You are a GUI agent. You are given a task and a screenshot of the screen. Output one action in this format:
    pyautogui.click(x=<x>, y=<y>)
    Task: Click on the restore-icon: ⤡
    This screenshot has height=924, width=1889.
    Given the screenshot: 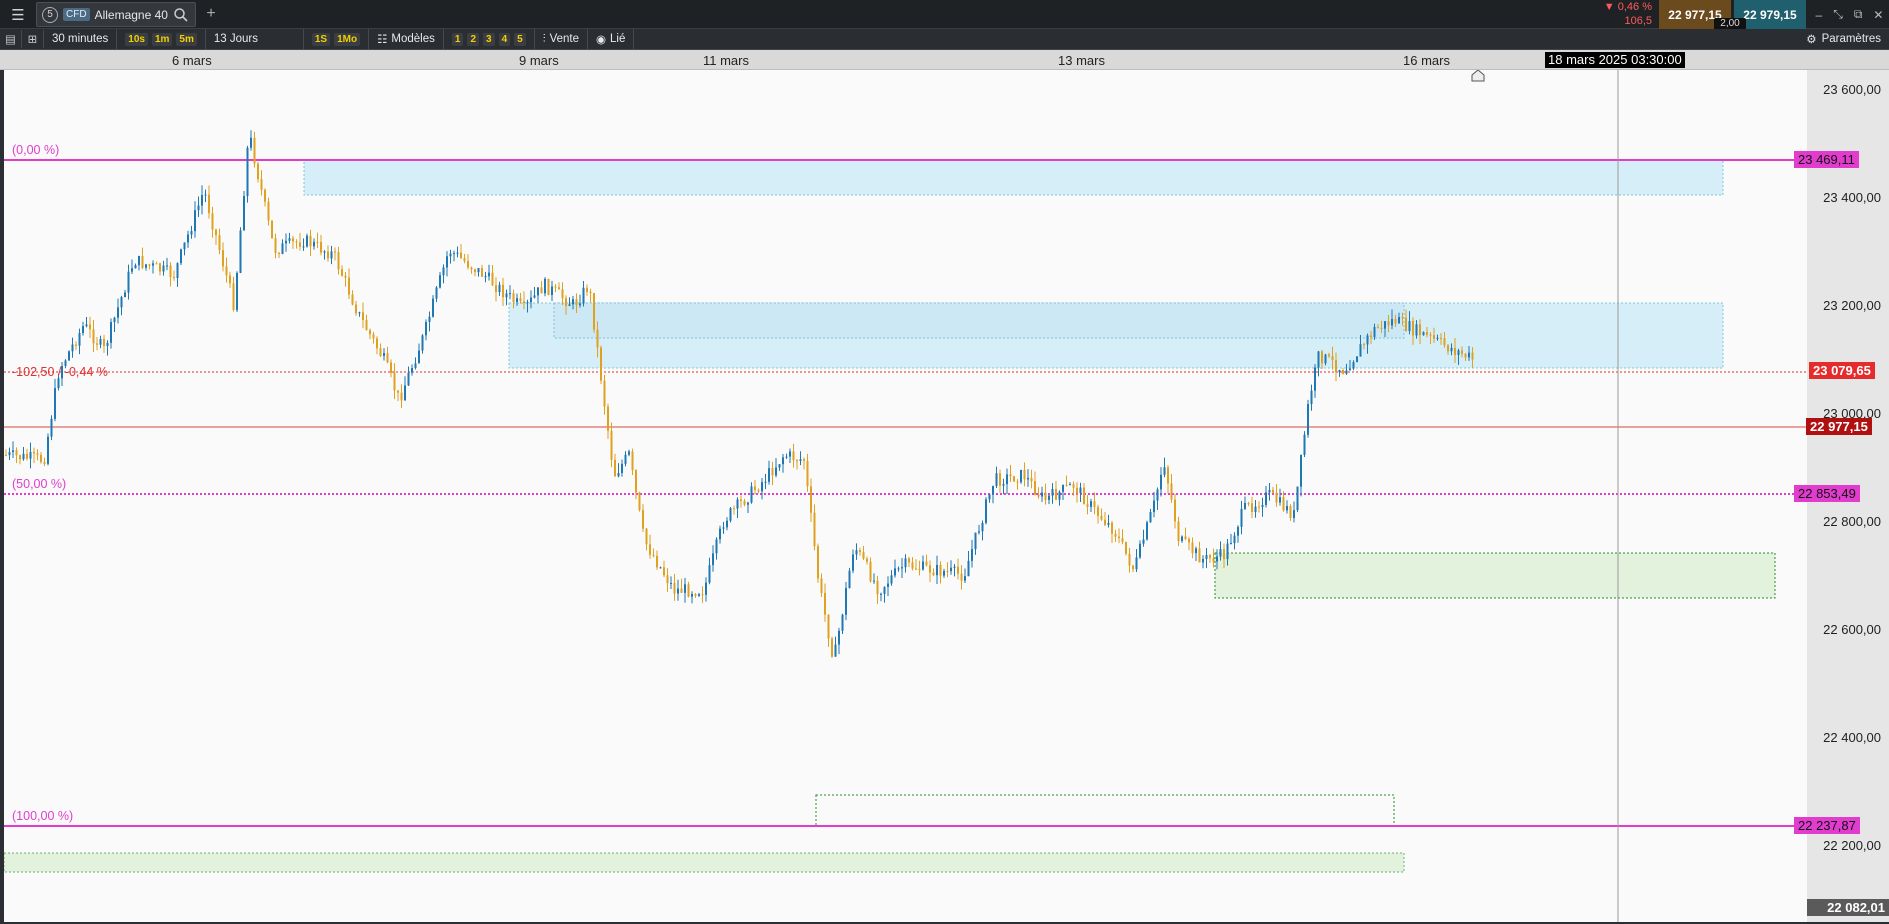 What is the action you would take?
    pyautogui.click(x=1838, y=14)
    